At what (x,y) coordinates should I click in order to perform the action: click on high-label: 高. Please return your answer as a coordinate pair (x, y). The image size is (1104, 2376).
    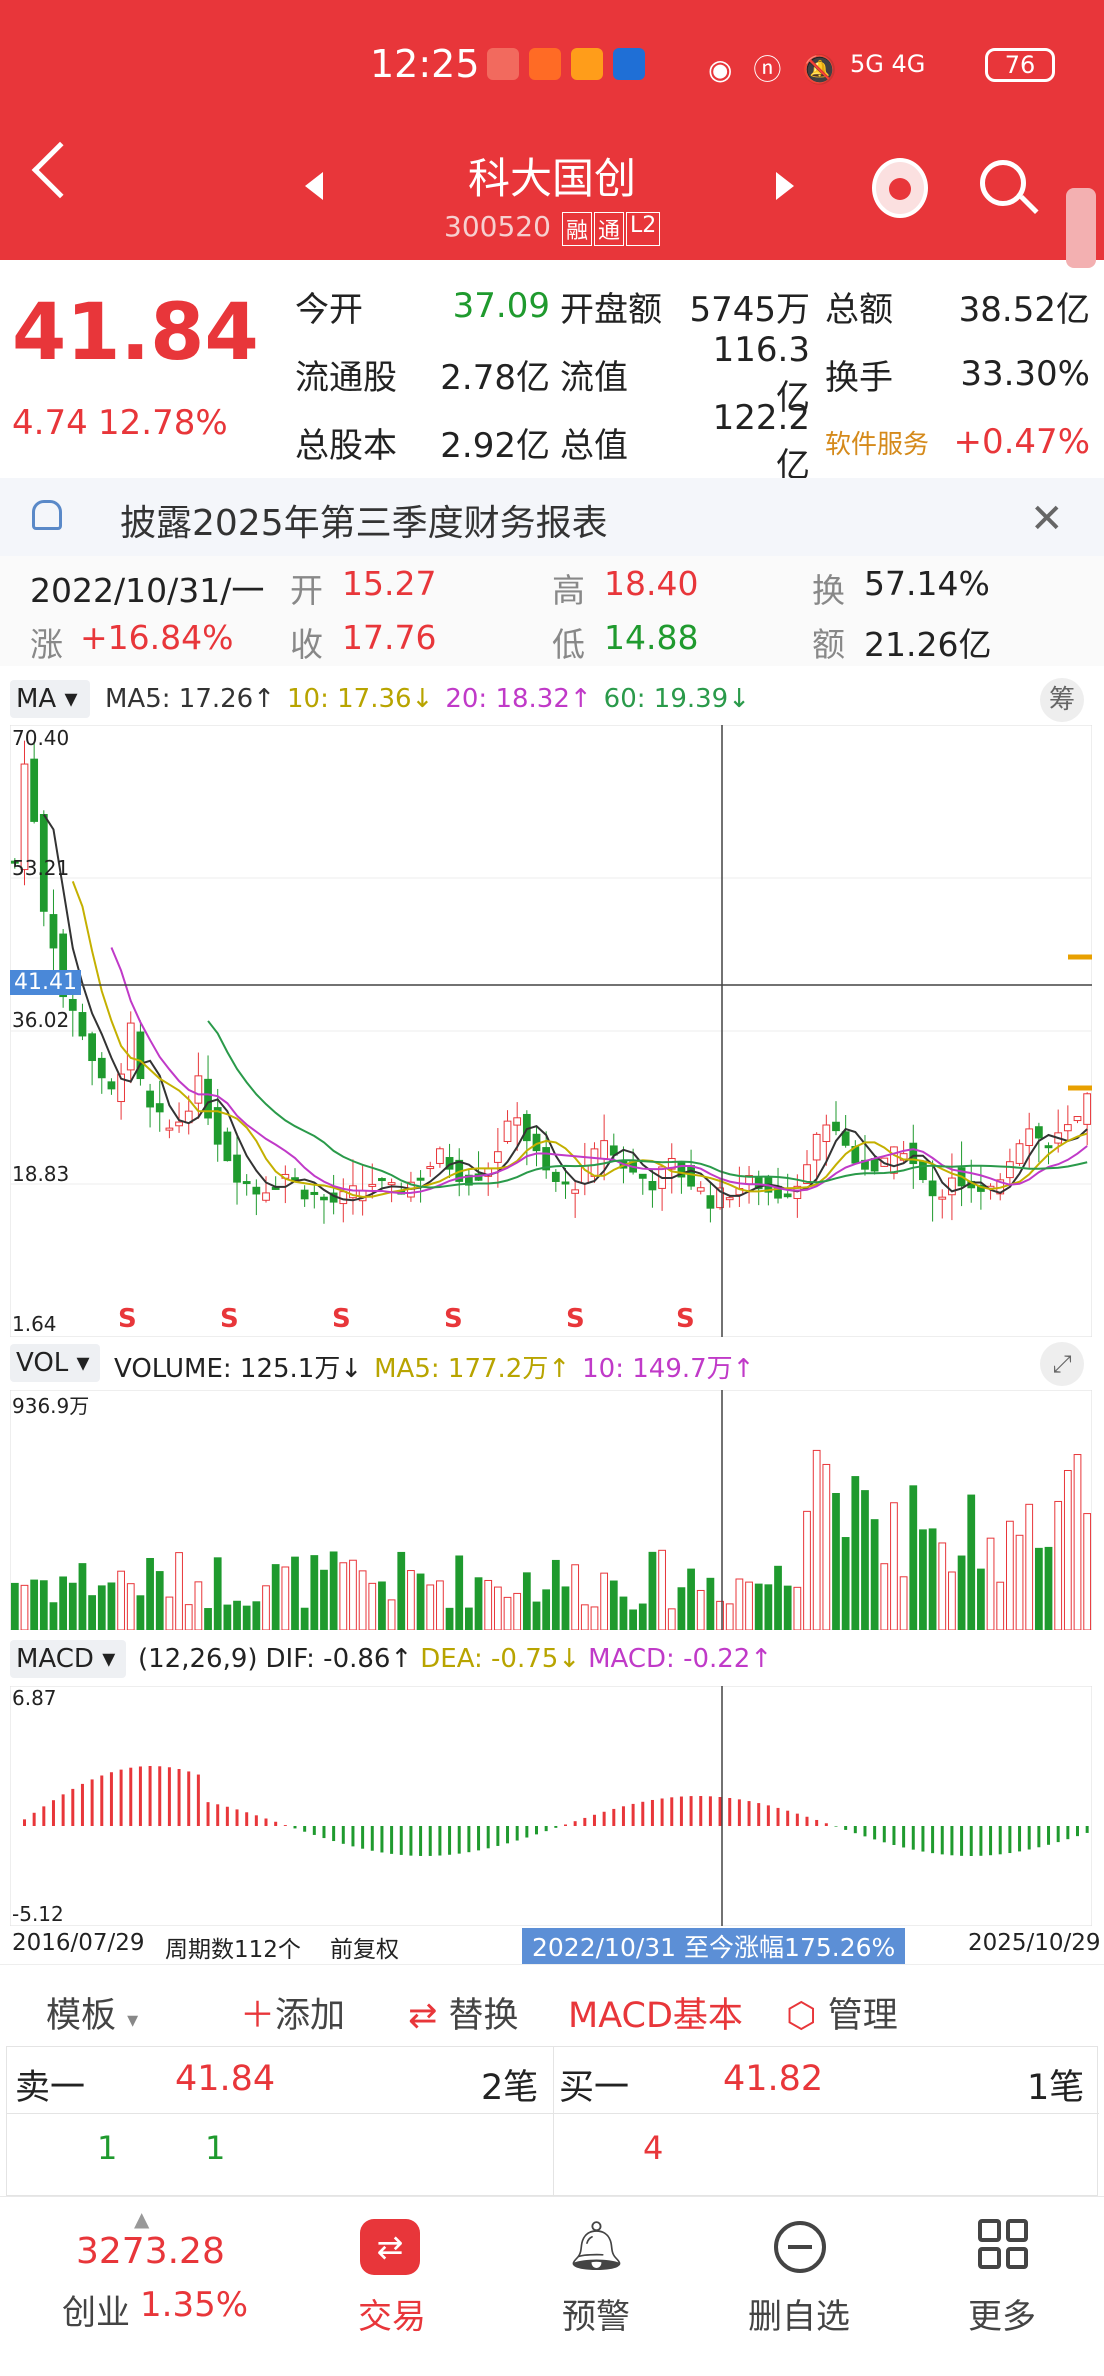
    Looking at the image, I should click on (568, 590).